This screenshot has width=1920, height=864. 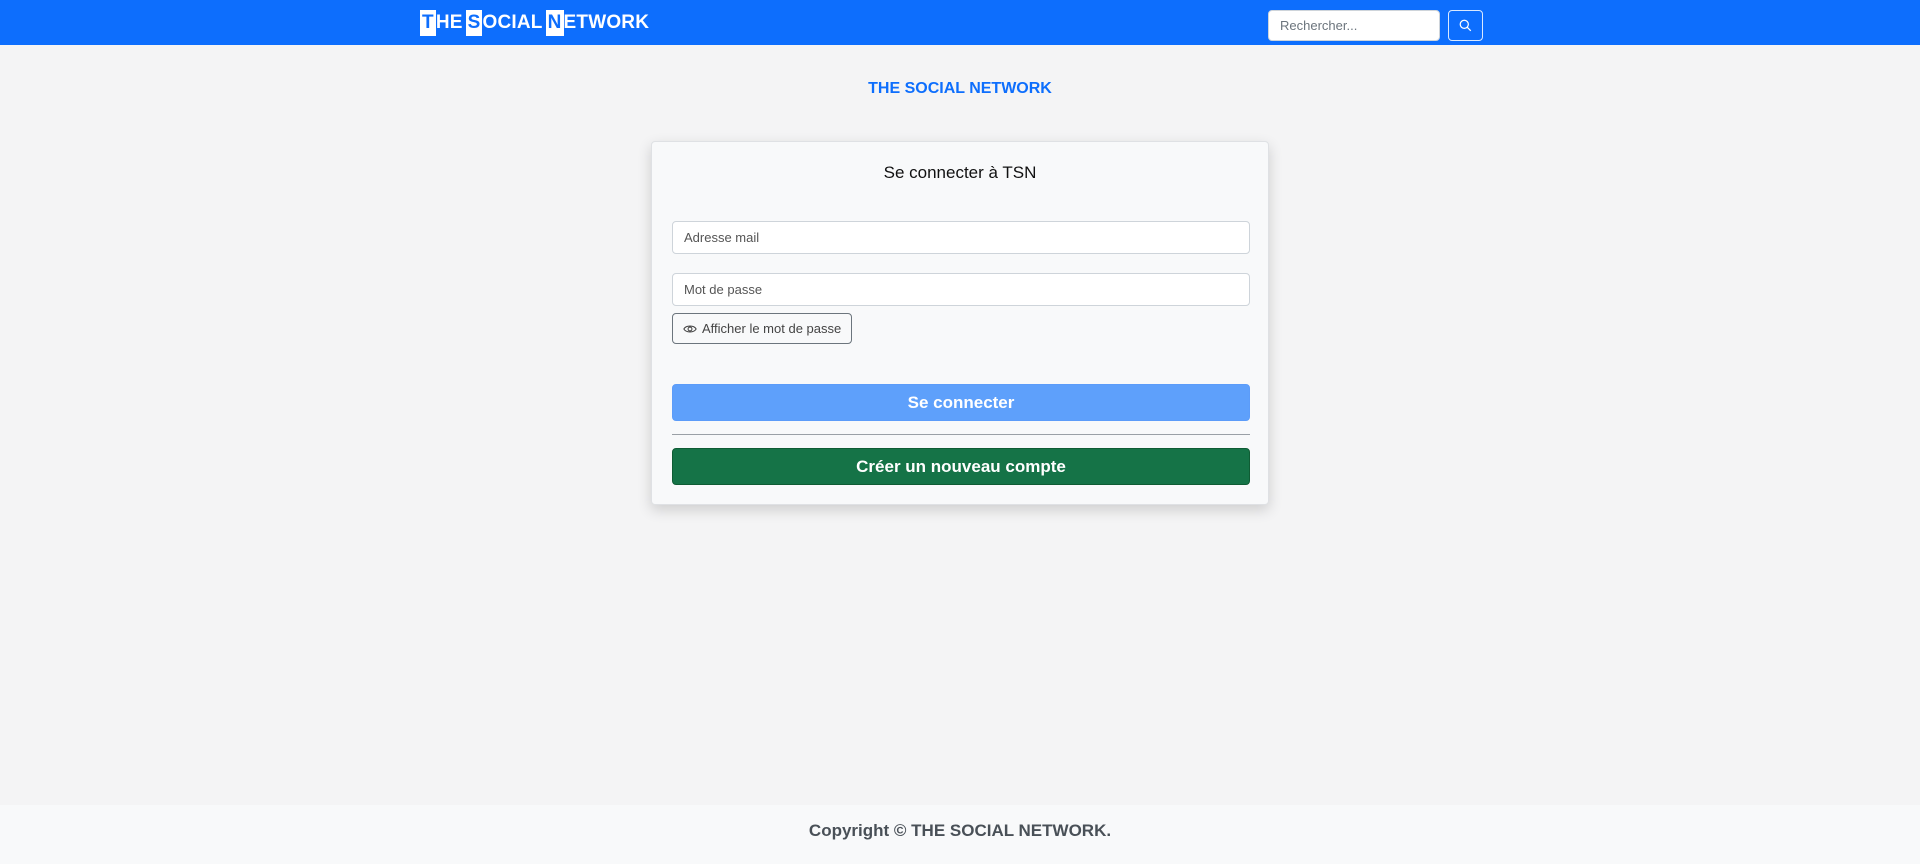 What do you see at coordinates (961, 289) in the screenshot?
I see `password-field` at bounding box center [961, 289].